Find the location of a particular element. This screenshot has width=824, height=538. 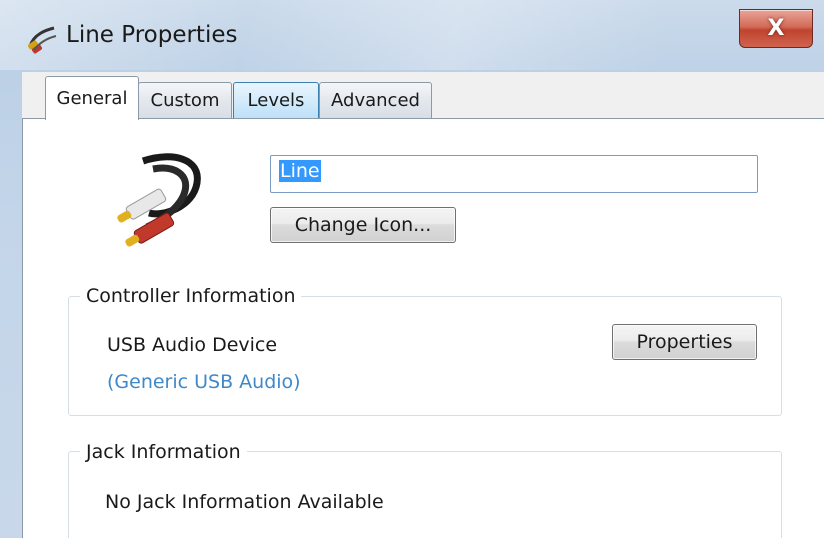

jack-info-message: No Jack Information Available is located at coordinates (244, 502).